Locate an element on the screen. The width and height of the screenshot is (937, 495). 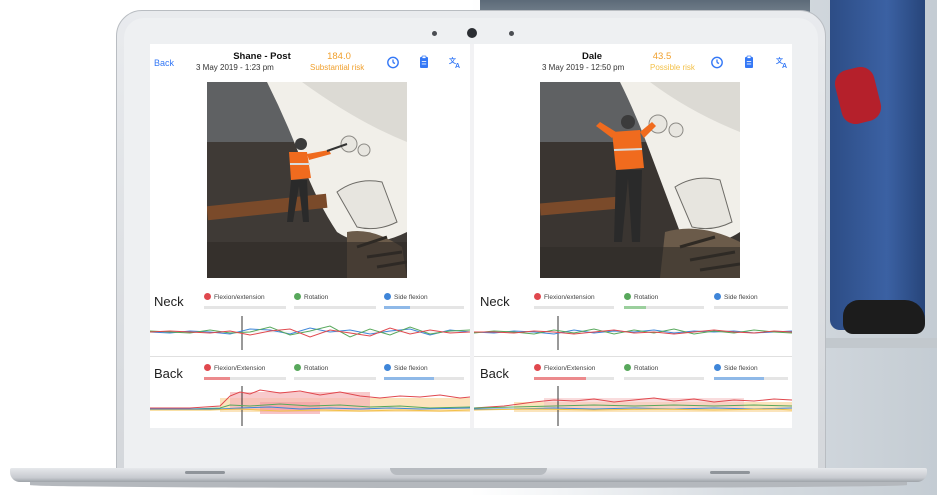
worker-name: Shane - Post is located at coordinates (262, 56).